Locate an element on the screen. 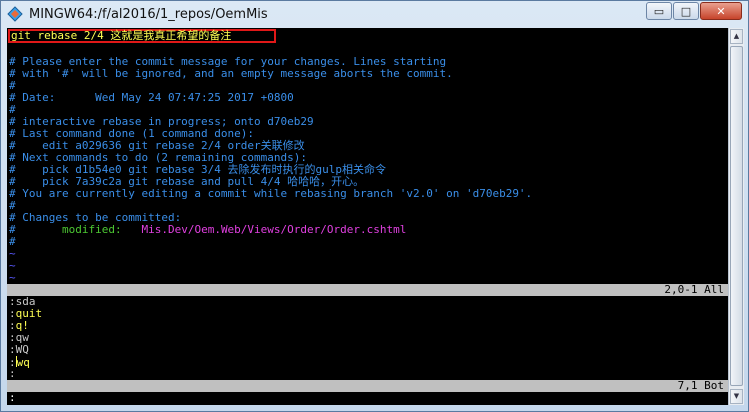  comment-line: # Date: Wed May 24 07:47:25 2017 +0800 is located at coordinates (151, 97).